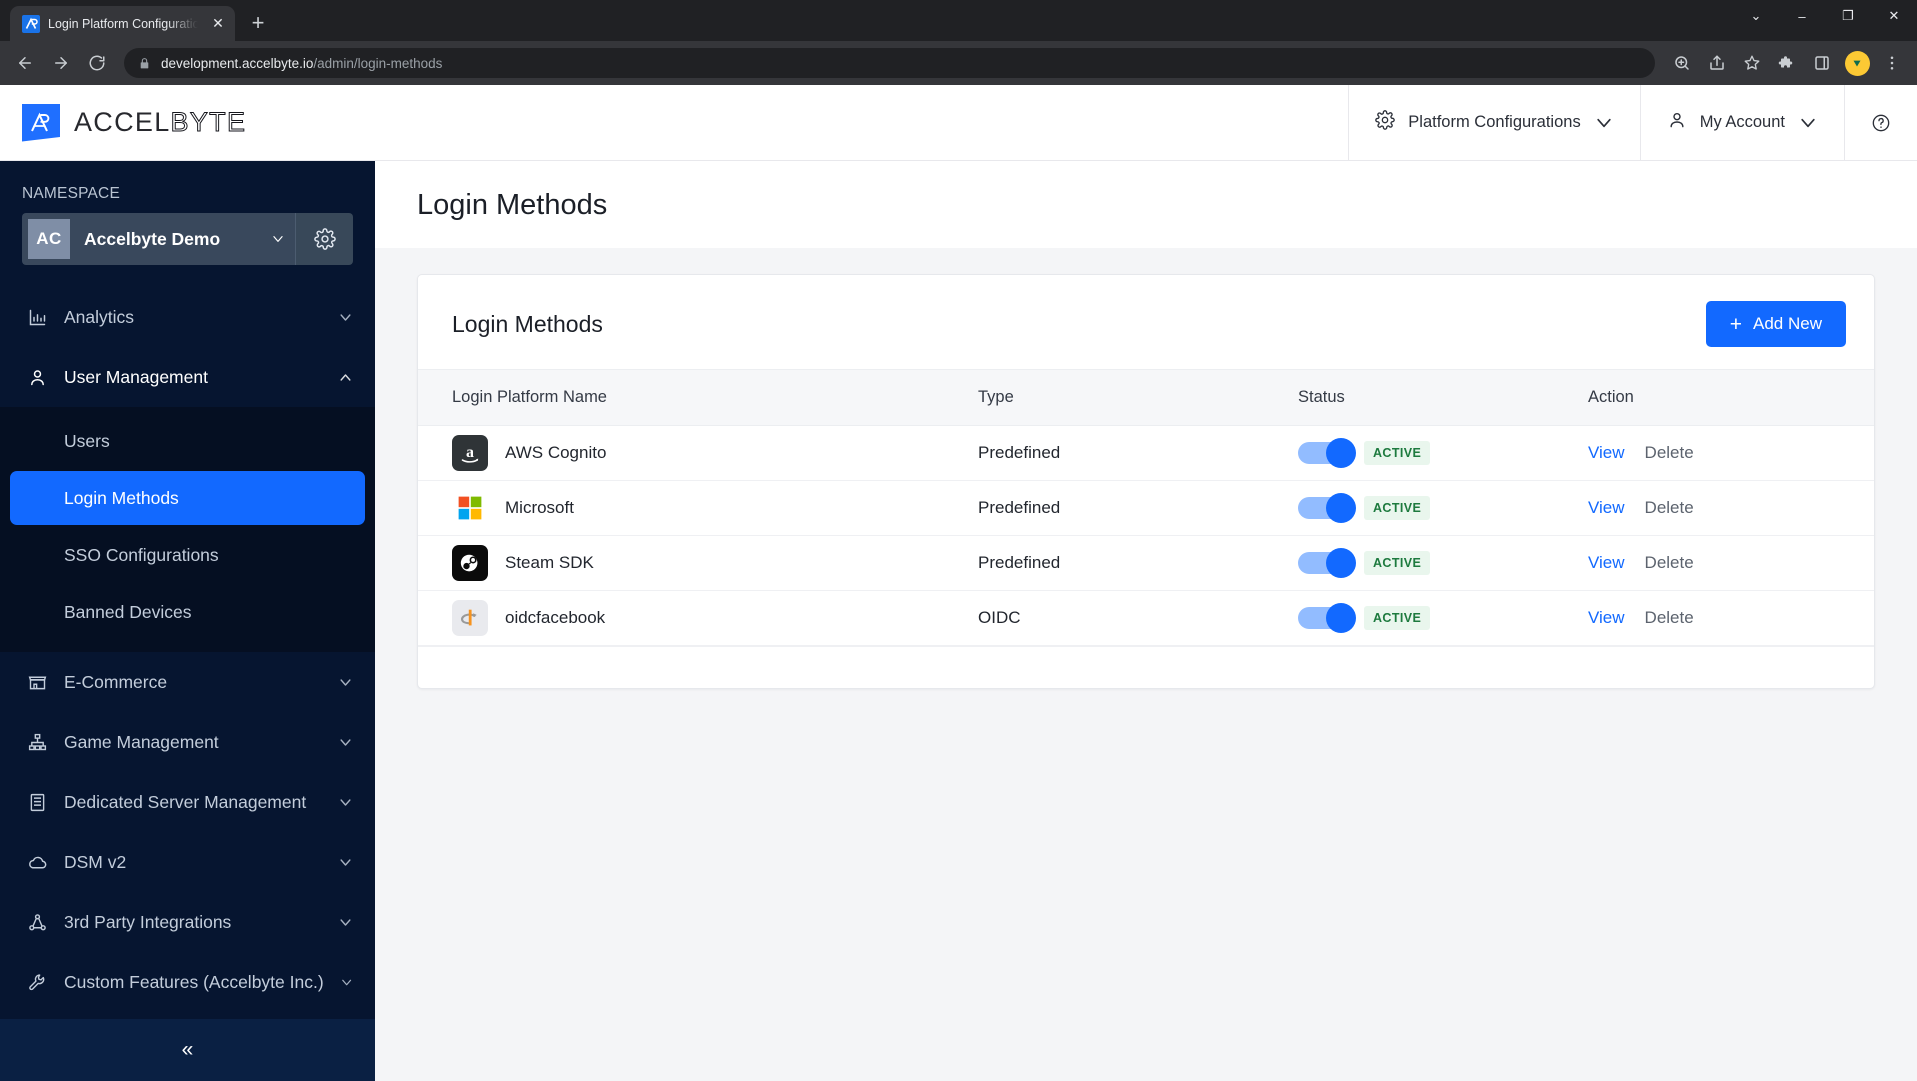  What do you see at coordinates (187, 862) in the screenshot?
I see `sidebar-item-dsm-v2: DSM v2` at bounding box center [187, 862].